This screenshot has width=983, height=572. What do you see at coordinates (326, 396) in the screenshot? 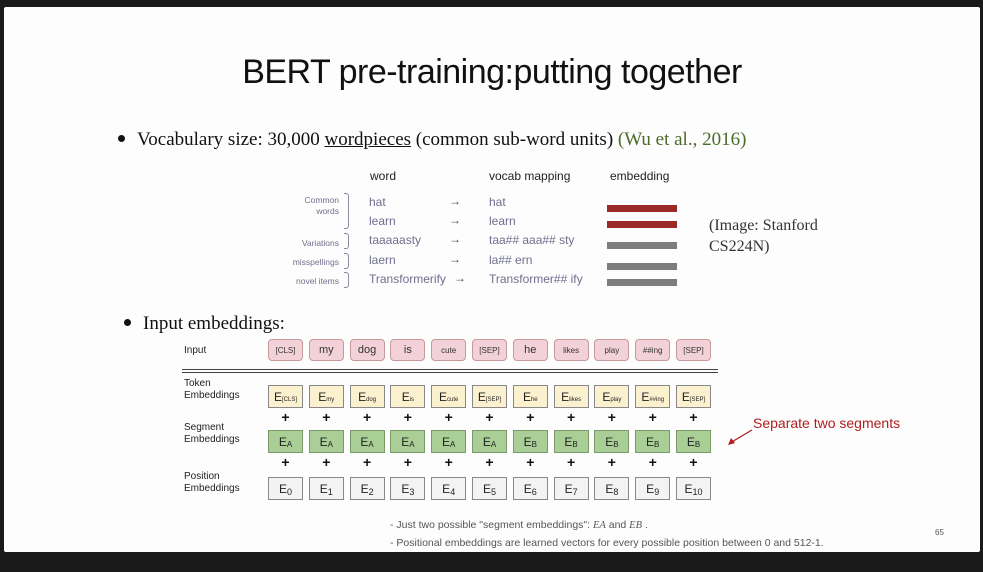
I see `token-embedding: Emy` at bounding box center [326, 396].